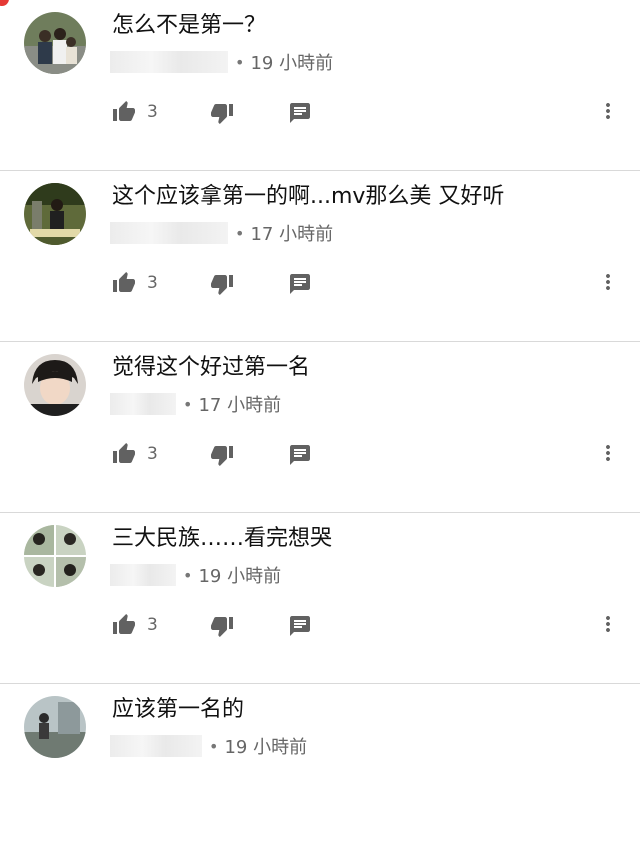  What do you see at coordinates (189, 25) in the screenshot?
I see `comment-text: 怎么不是第一？` at bounding box center [189, 25].